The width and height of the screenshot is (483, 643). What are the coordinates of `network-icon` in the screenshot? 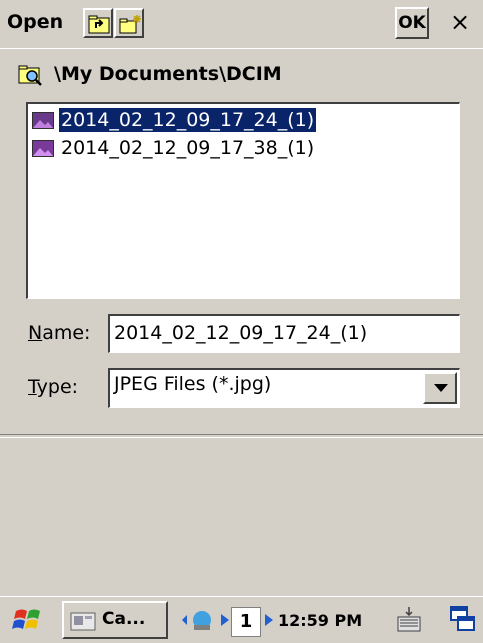 It's located at (200, 620).